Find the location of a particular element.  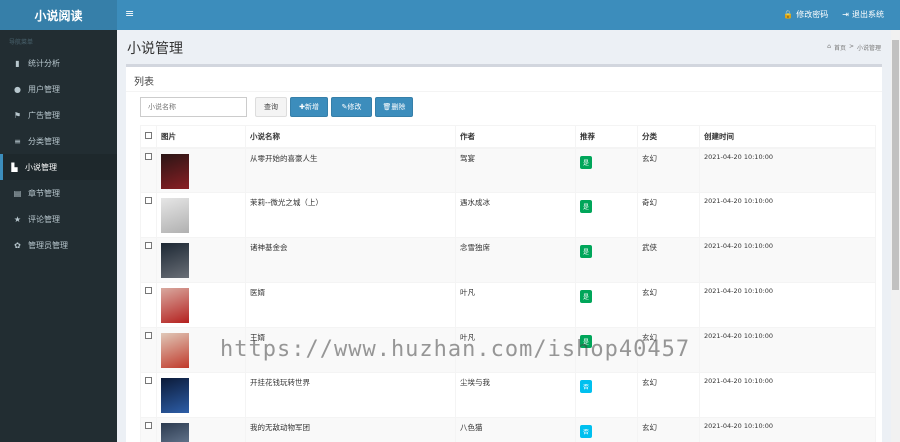

author-cell: 驾宴 is located at coordinates (515, 170).